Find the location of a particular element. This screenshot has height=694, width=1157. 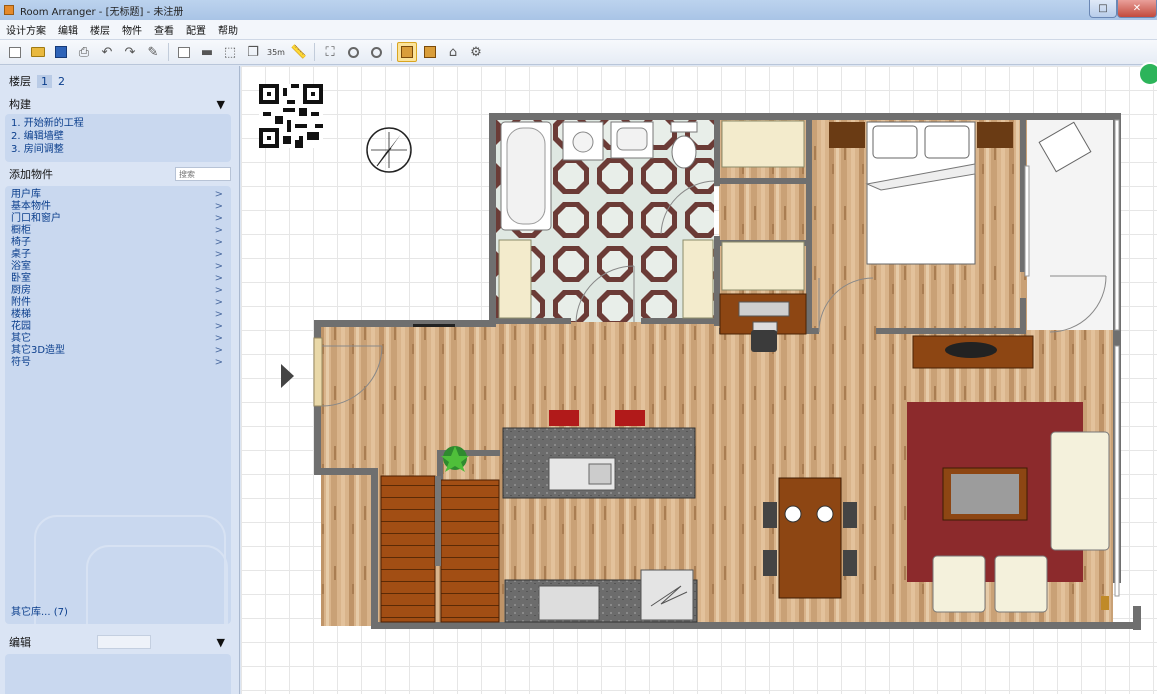

room-icon is located at coordinates (184, 52).